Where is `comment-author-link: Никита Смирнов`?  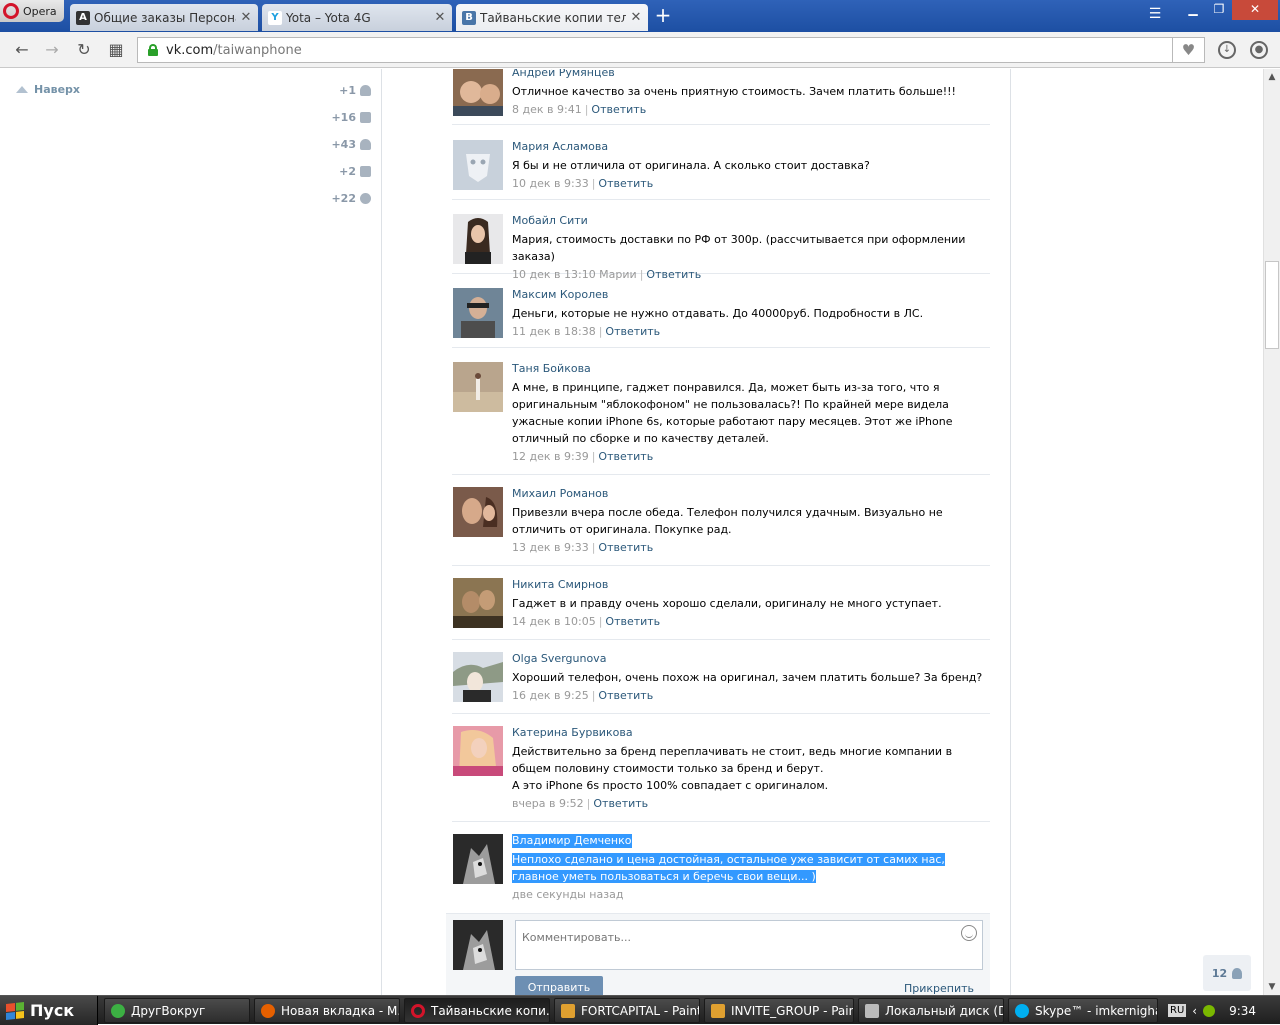 comment-author-link: Никита Смирнов is located at coordinates (560, 585).